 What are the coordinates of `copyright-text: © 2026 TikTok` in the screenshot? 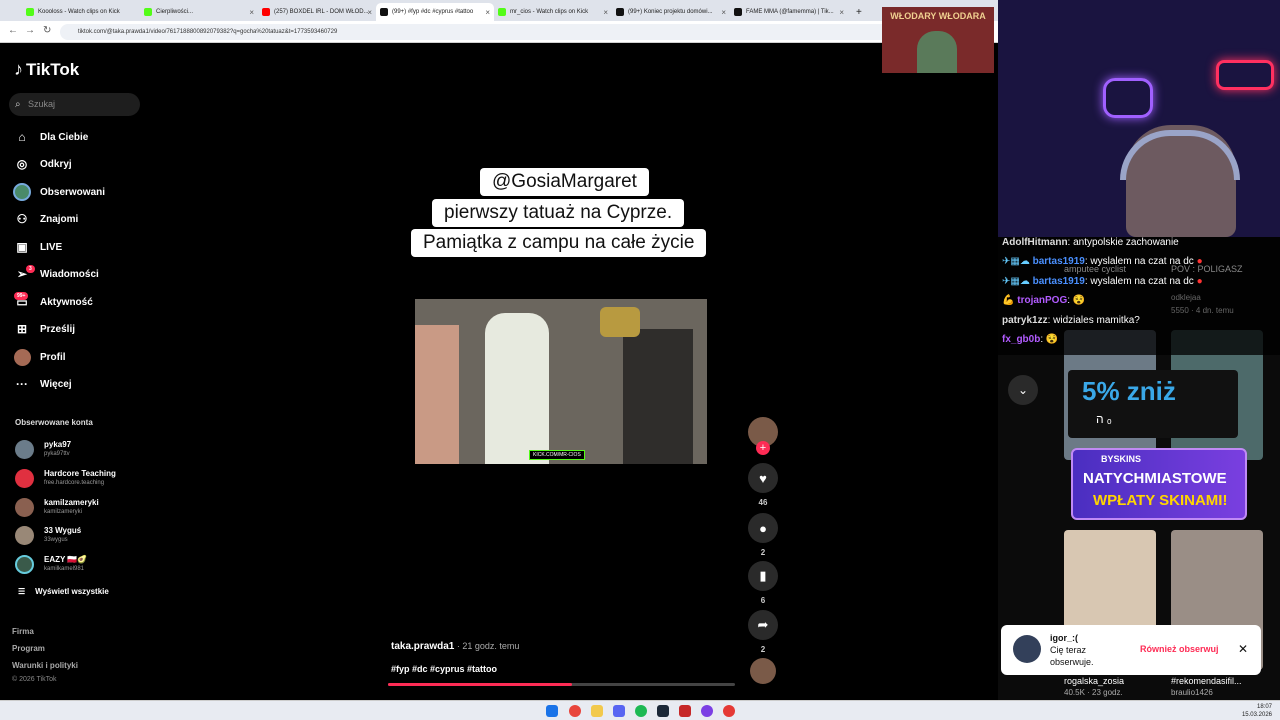 It's located at (34, 679).